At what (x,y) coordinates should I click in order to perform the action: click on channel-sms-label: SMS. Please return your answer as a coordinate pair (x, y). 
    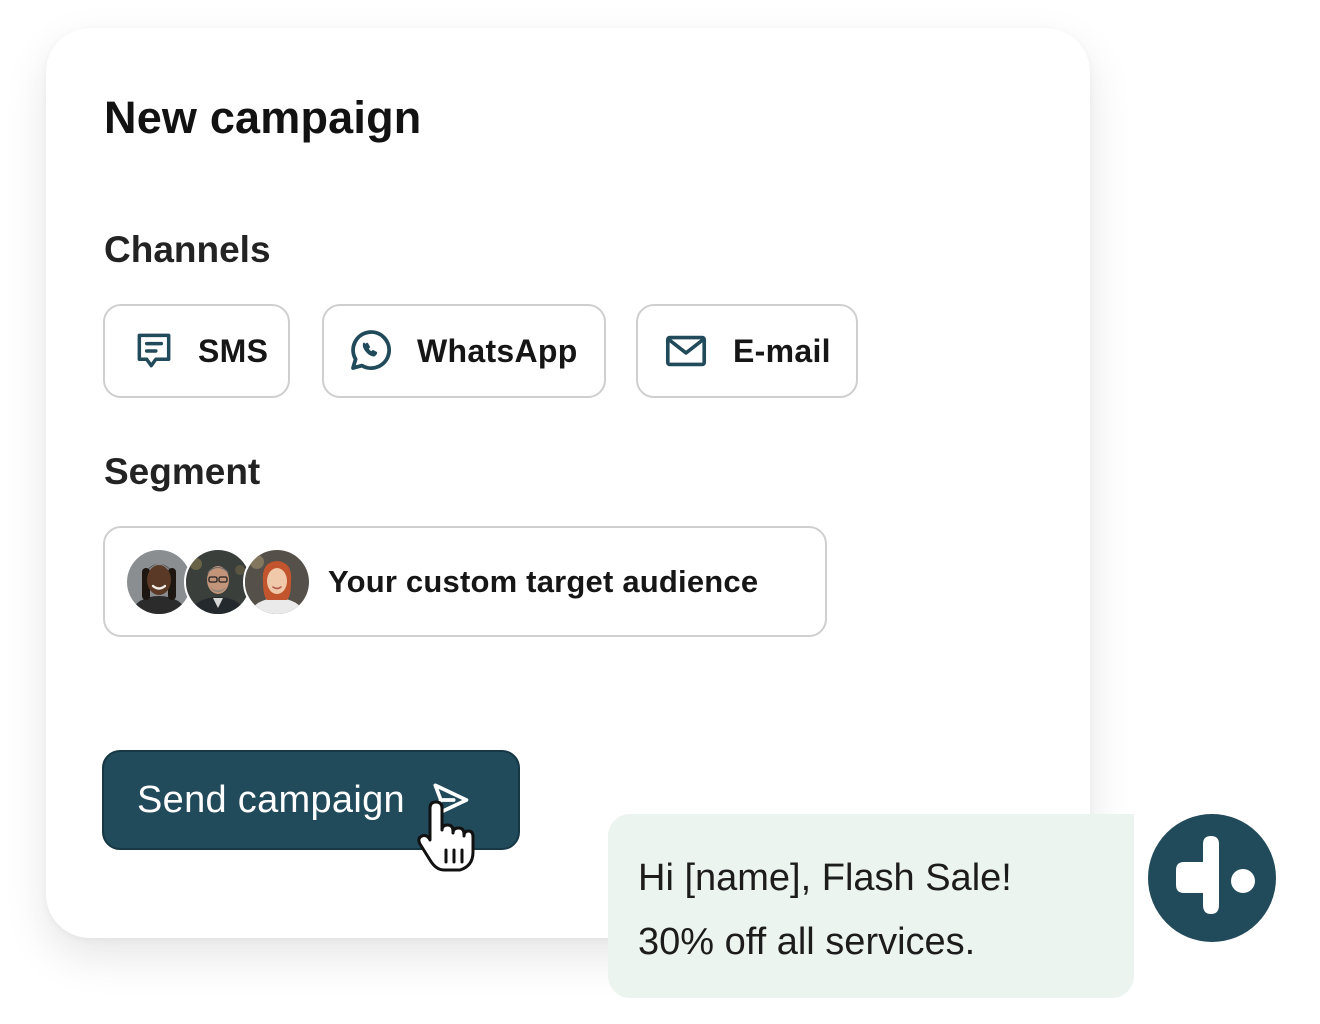
    Looking at the image, I should click on (233, 350).